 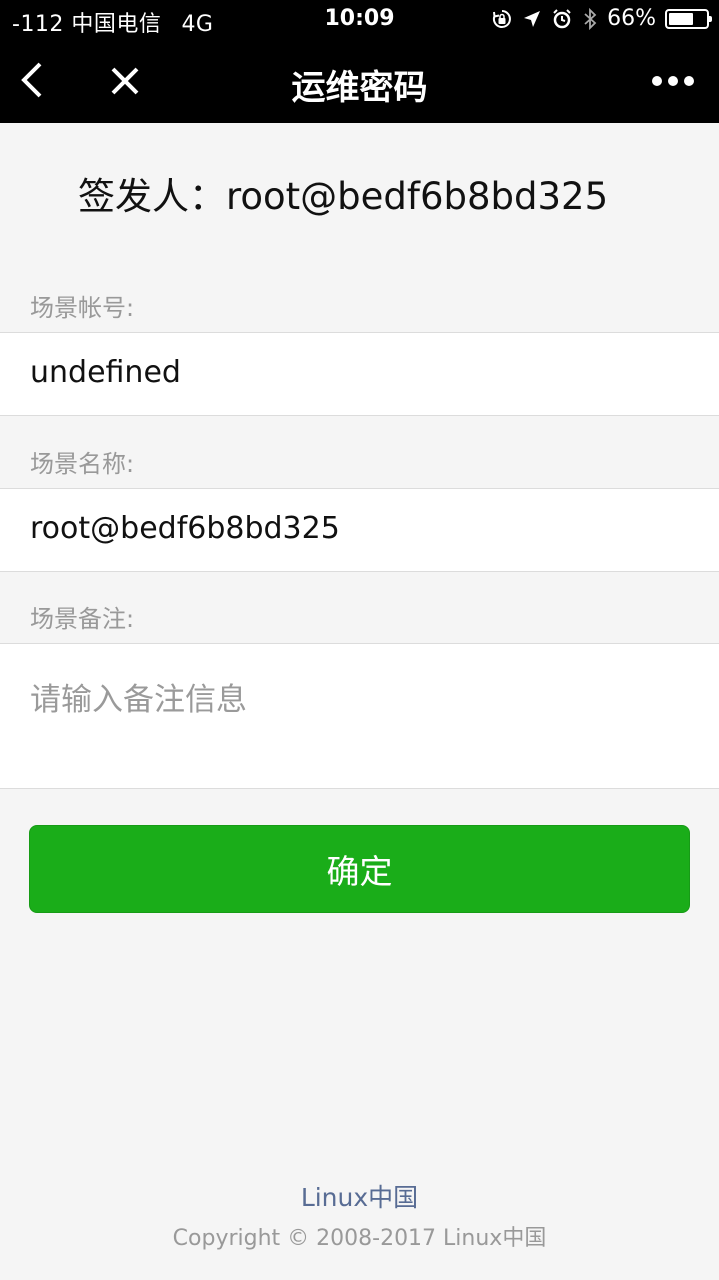 What do you see at coordinates (359, 88) in the screenshot?
I see `page-title: 运维密码` at bounding box center [359, 88].